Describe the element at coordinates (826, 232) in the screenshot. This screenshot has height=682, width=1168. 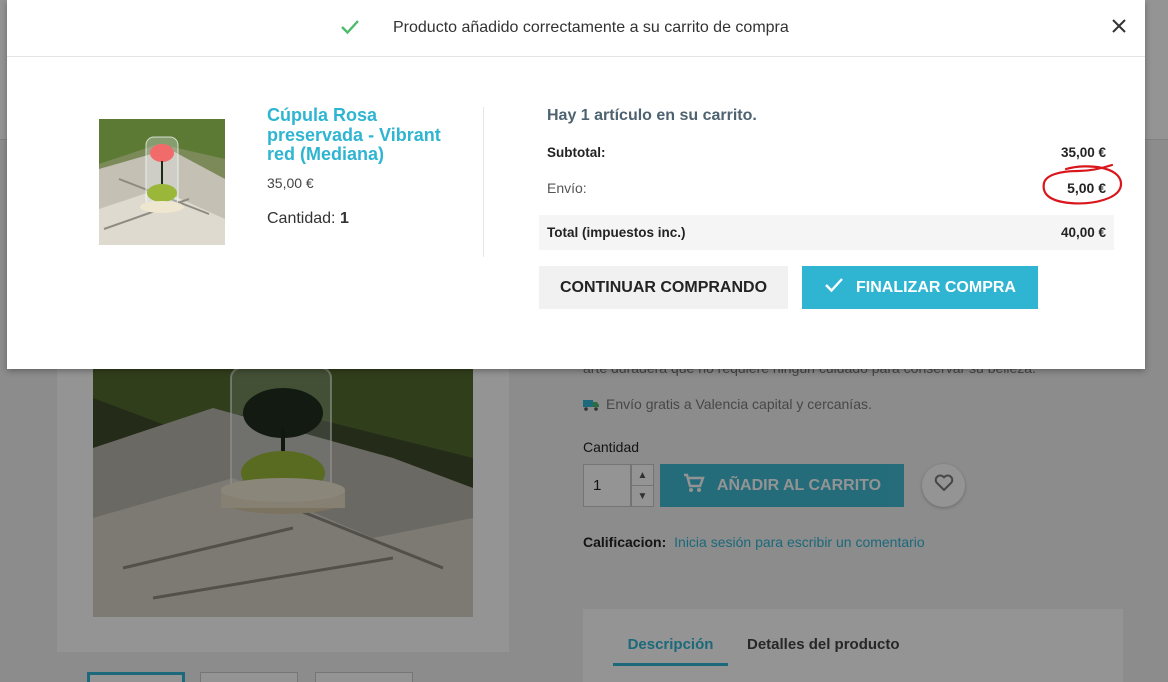
I see `total-row: Total (impuestos inc.) 40,00 €` at that location.